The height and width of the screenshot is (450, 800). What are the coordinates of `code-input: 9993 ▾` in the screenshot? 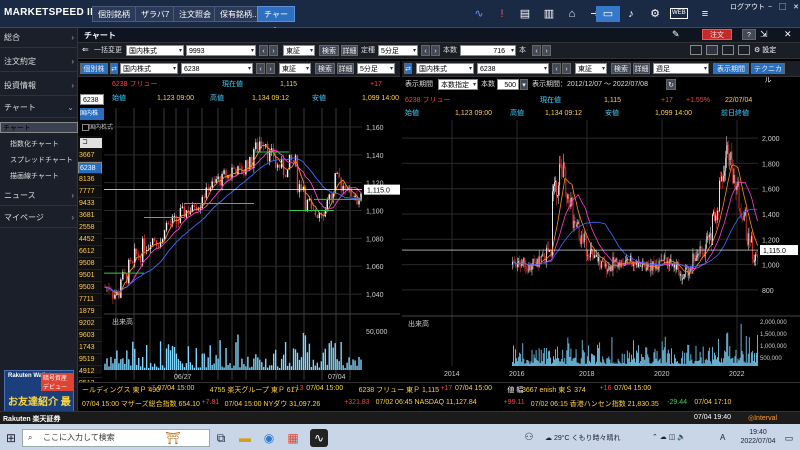 It's located at (221, 50).